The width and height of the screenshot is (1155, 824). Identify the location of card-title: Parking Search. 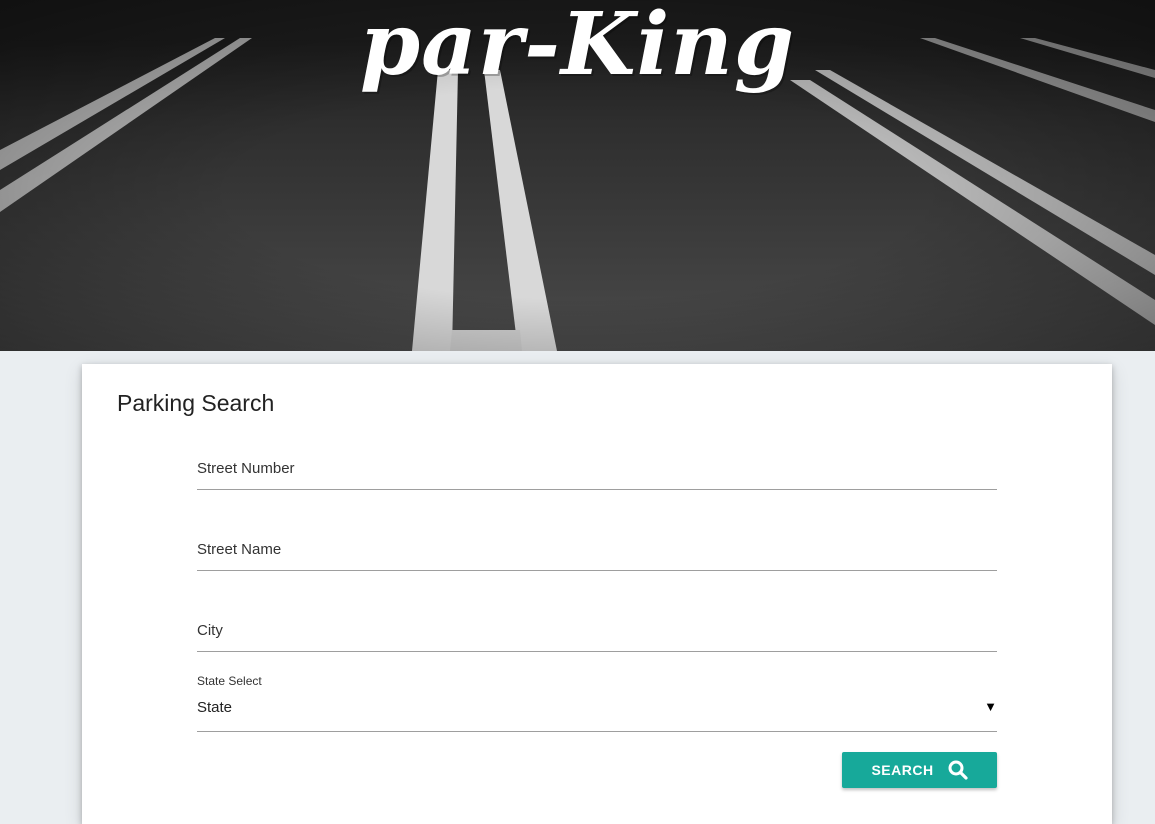
(196, 403).